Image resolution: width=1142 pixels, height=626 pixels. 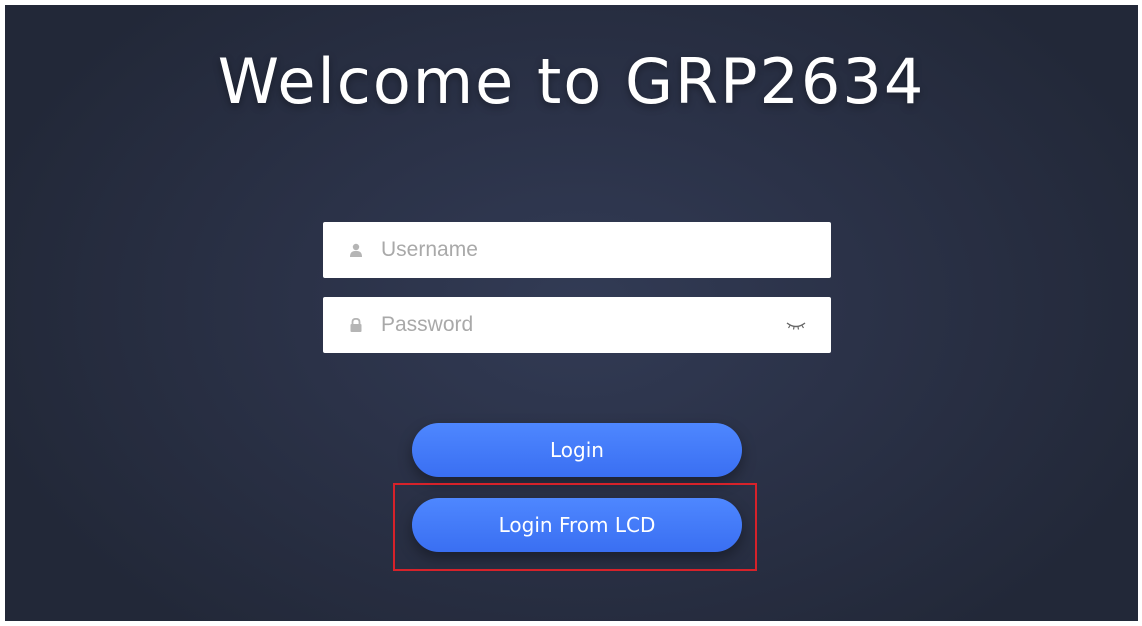 What do you see at coordinates (583, 325) in the screenshot?
I see `password-input` at bounding box center [583, 325].